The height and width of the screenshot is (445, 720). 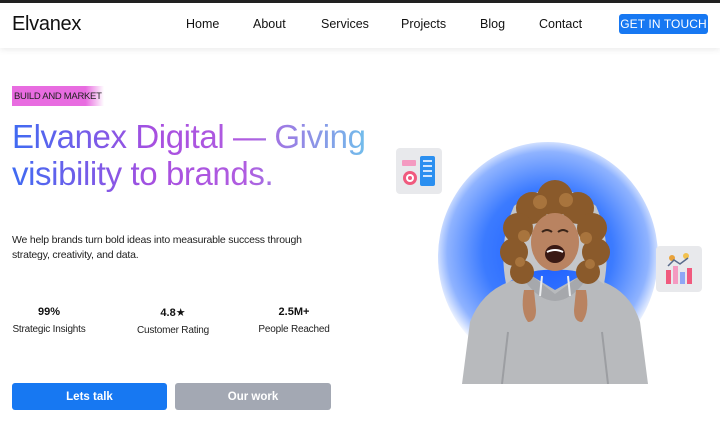 What do you see at coordinates (58, 96) in the screenshot?
I see `eyebrow-tag: BUILD AND MARKET` at bounding box center [58, 96].